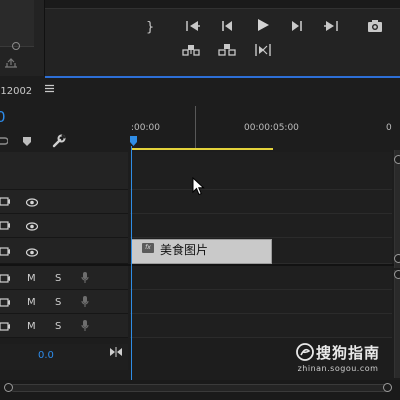 The height and width of the screenshot is (400, 400). What do you see at coordinates (3, 117) in the screenshot?
I see `sequence-timecode: 0` at bounding box center [3, 117].